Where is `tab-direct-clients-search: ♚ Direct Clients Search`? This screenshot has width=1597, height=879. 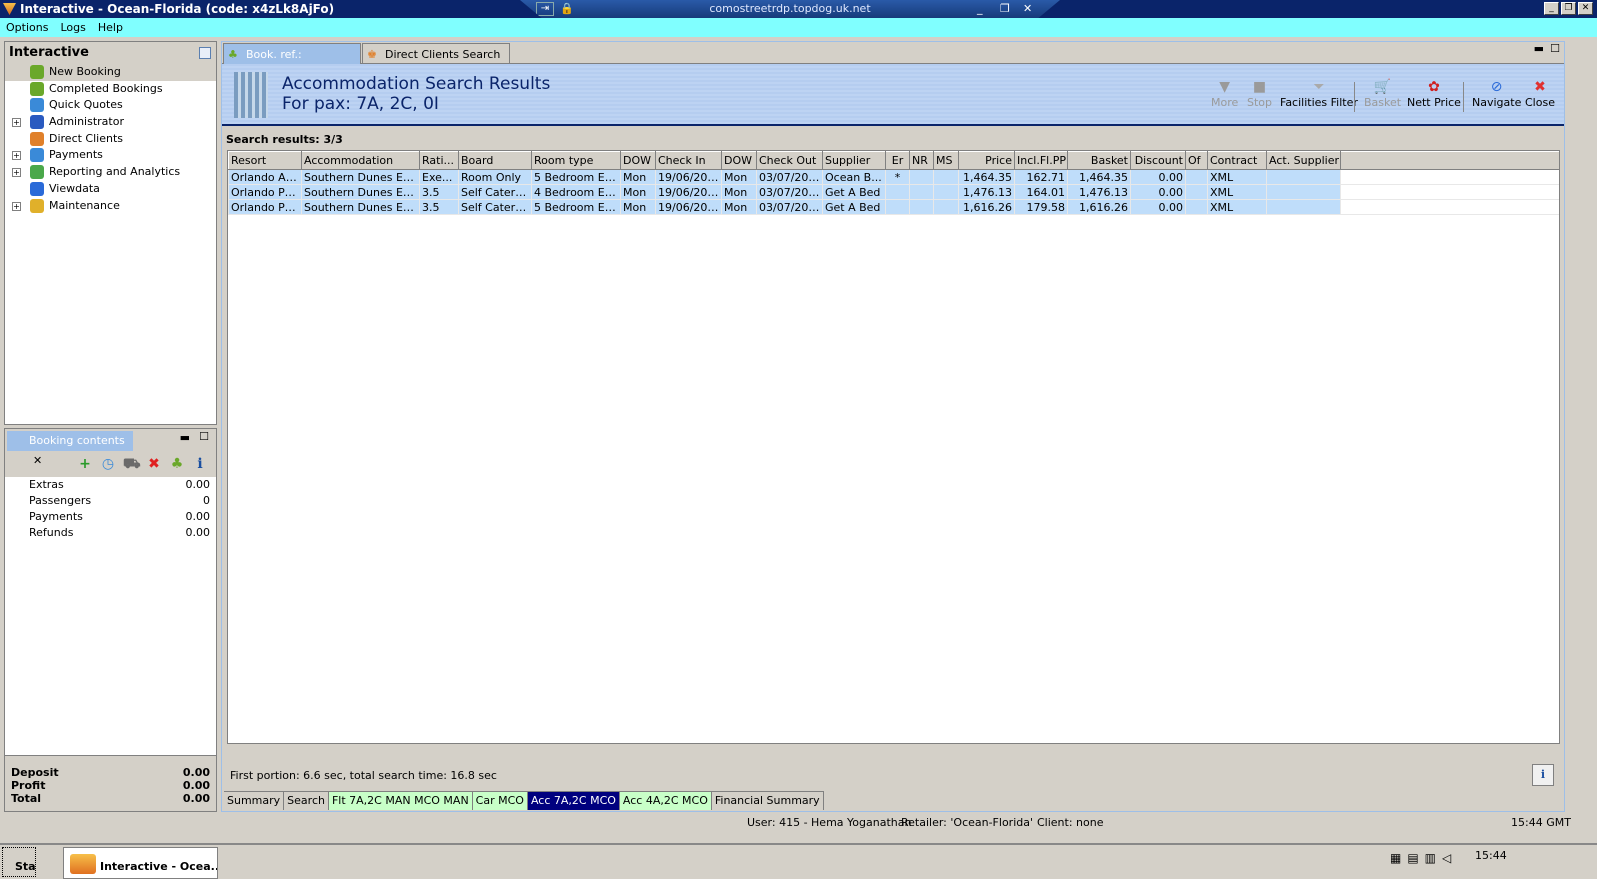 tab-direct-clients-search: ♚ Direct Clients Search is located at coordinates (436, 53).